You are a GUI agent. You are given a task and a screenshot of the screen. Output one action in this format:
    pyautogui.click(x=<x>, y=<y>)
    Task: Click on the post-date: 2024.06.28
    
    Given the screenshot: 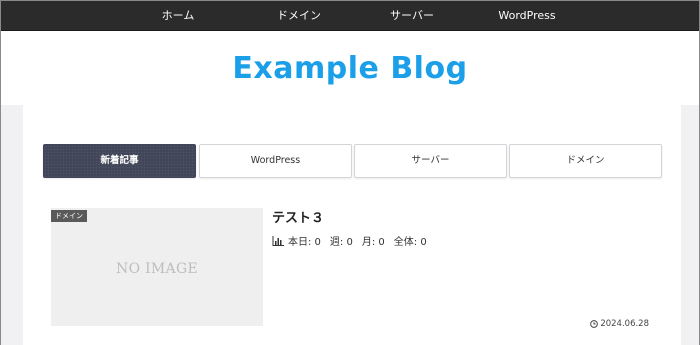 What is the action you would take?
    pyautogui.click(x=619, y=324)
    